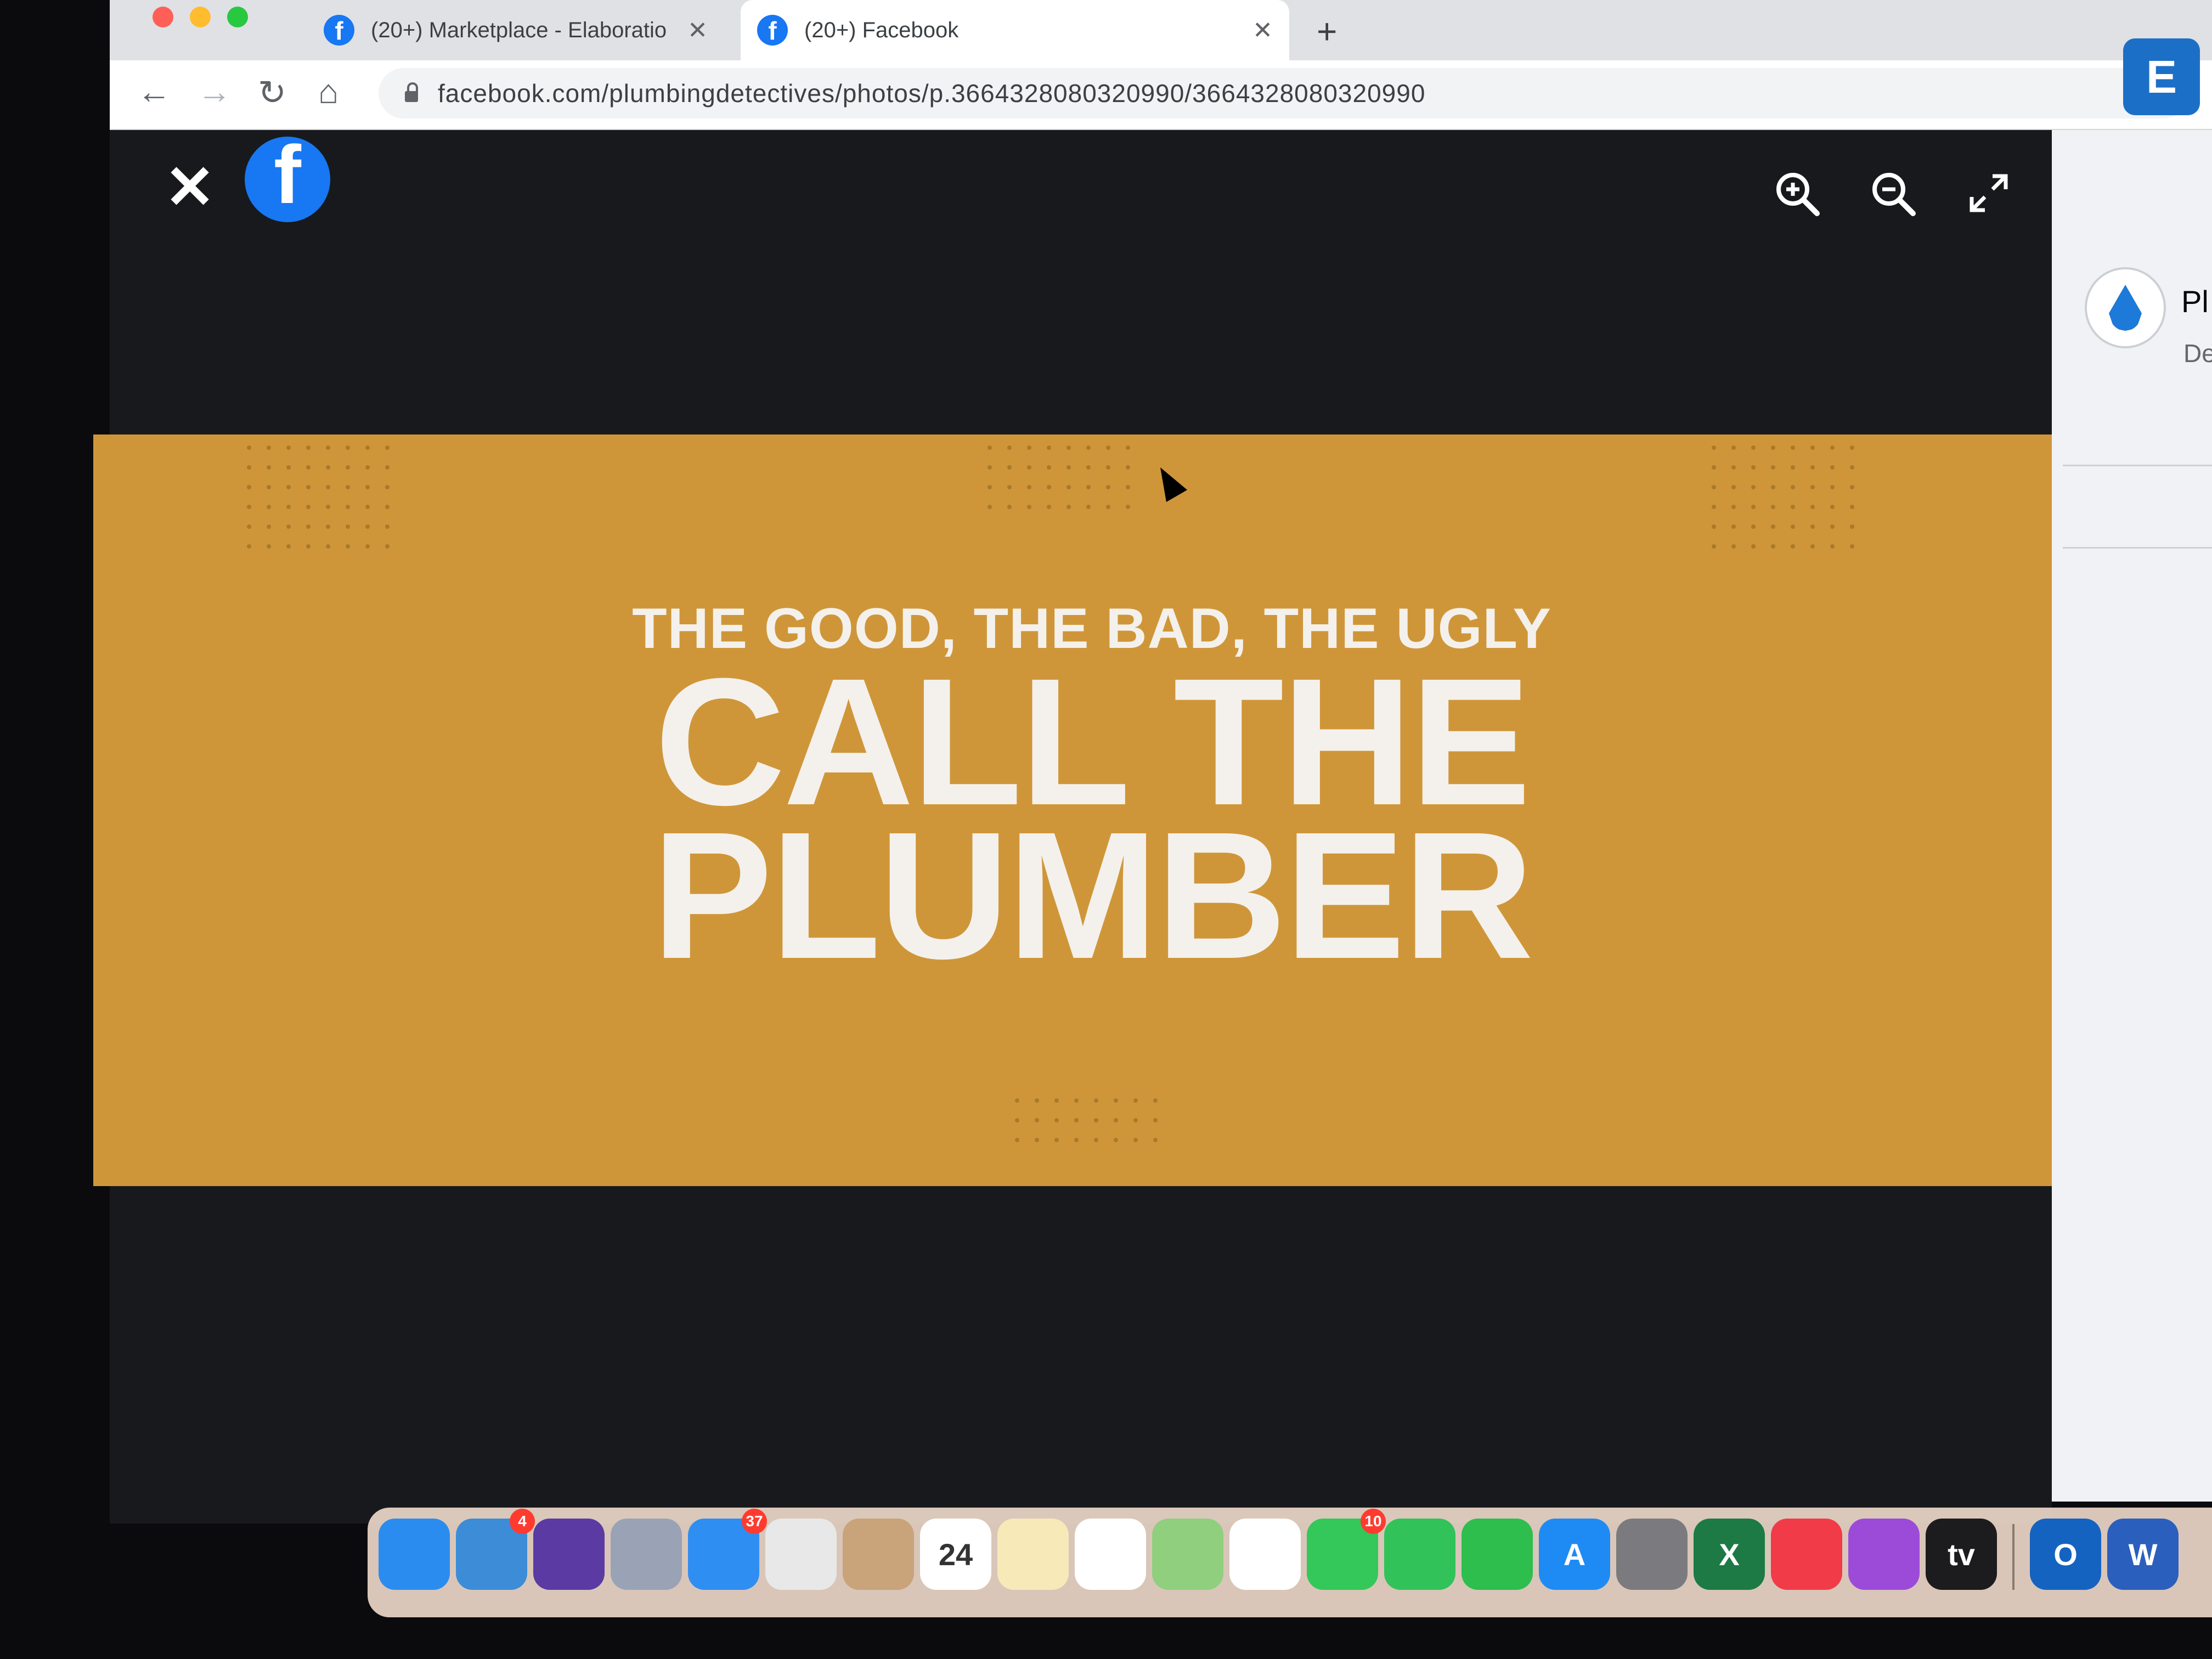 The width and height of the screenshot is (2212, 1659). What do you see at coordinates (1327, 32) in the screenshot?
I see `new-tab-button: +` at bounding box center [1327, 32].